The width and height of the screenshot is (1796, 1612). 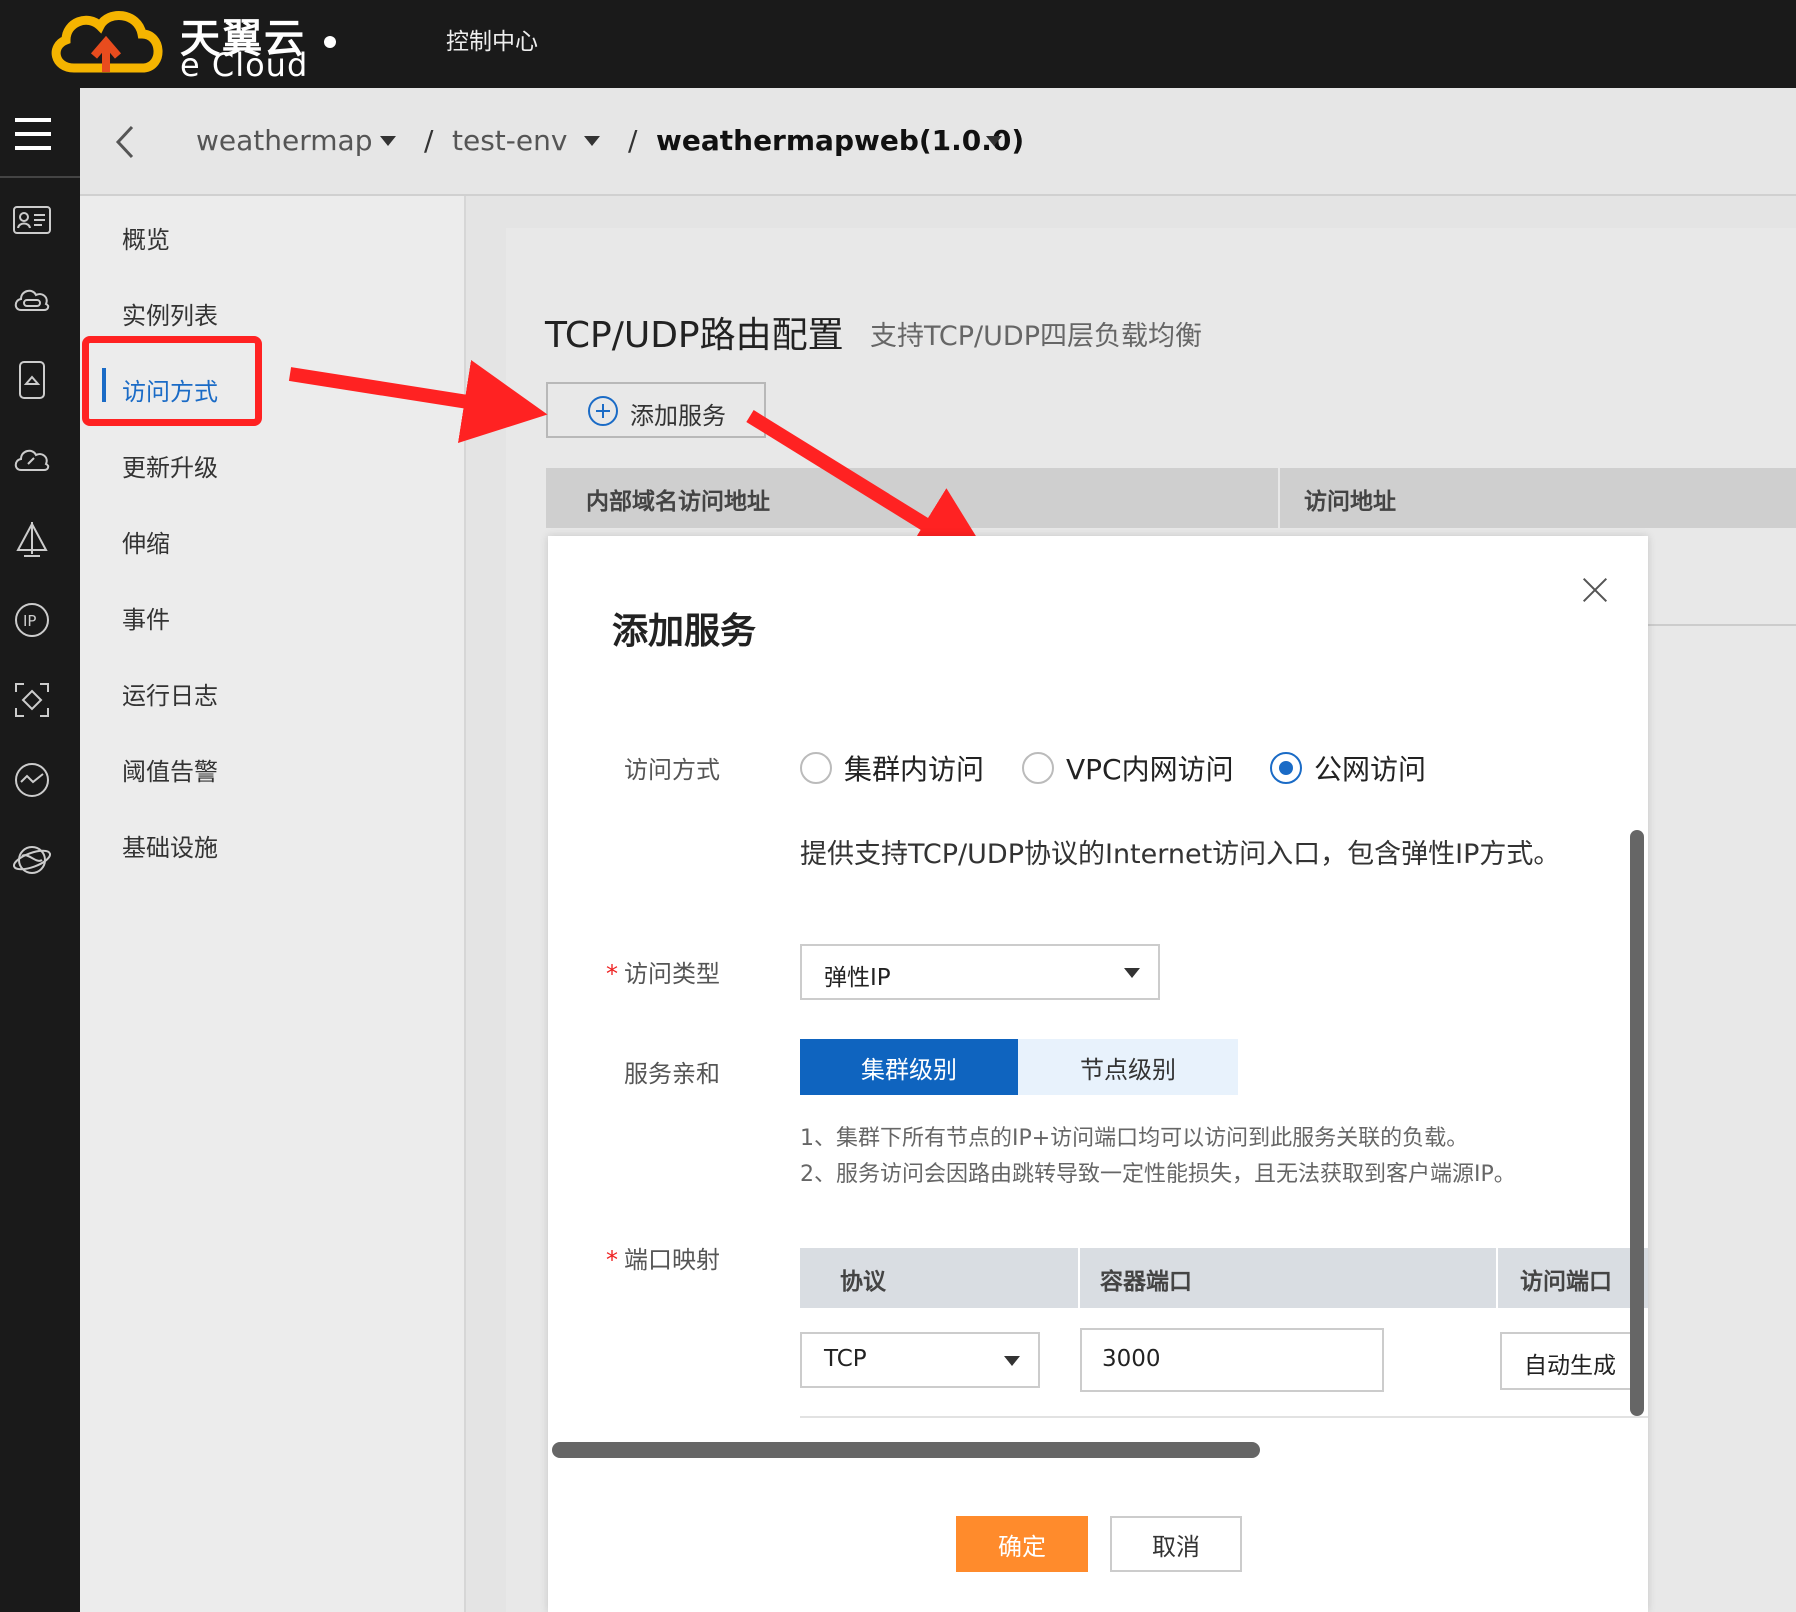 I want to click on page-subtitle: 支持TCP/UDP四层负载均衡, so click(x=1036, y=336).